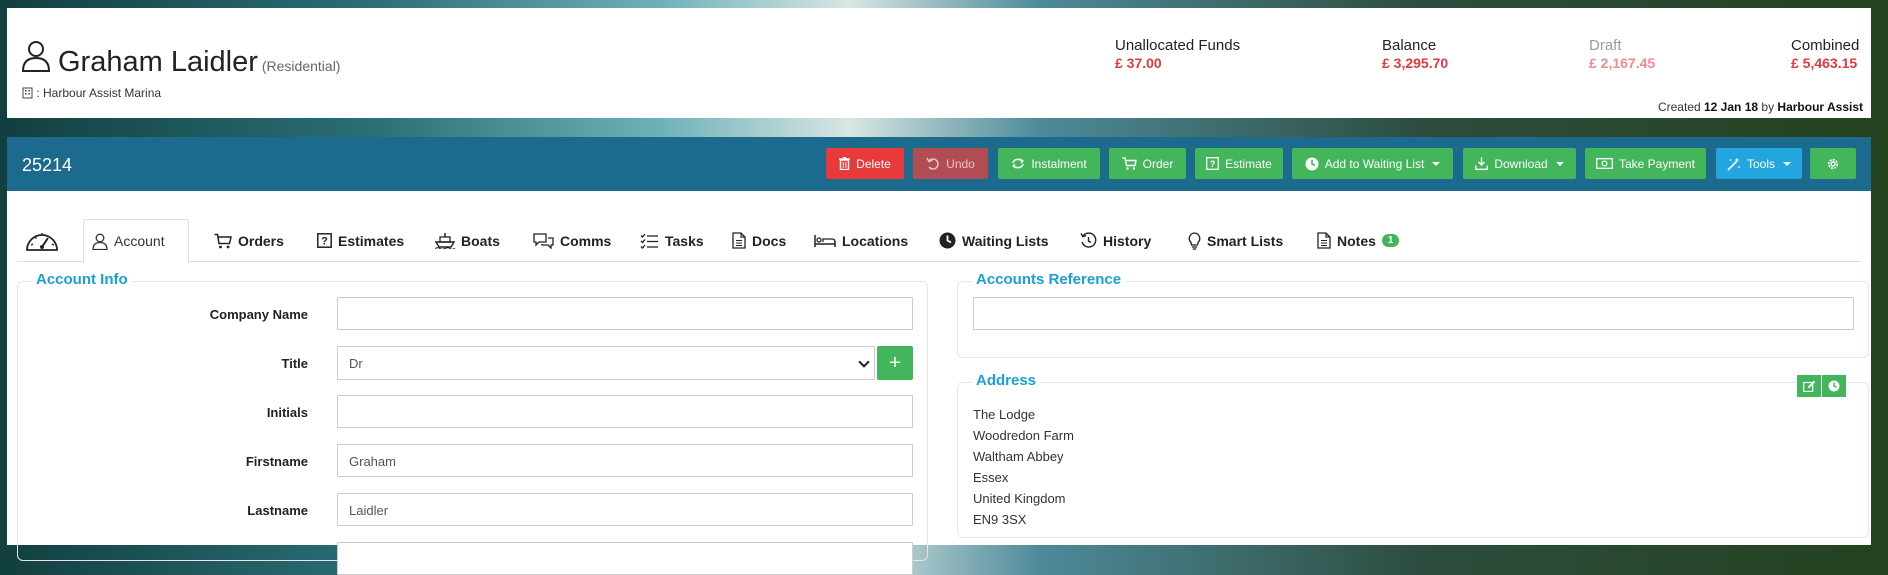  Describe the element at coordinates (1622, 63) in the screenshot. I see `draft-value: £ 2,167.45` at that location.